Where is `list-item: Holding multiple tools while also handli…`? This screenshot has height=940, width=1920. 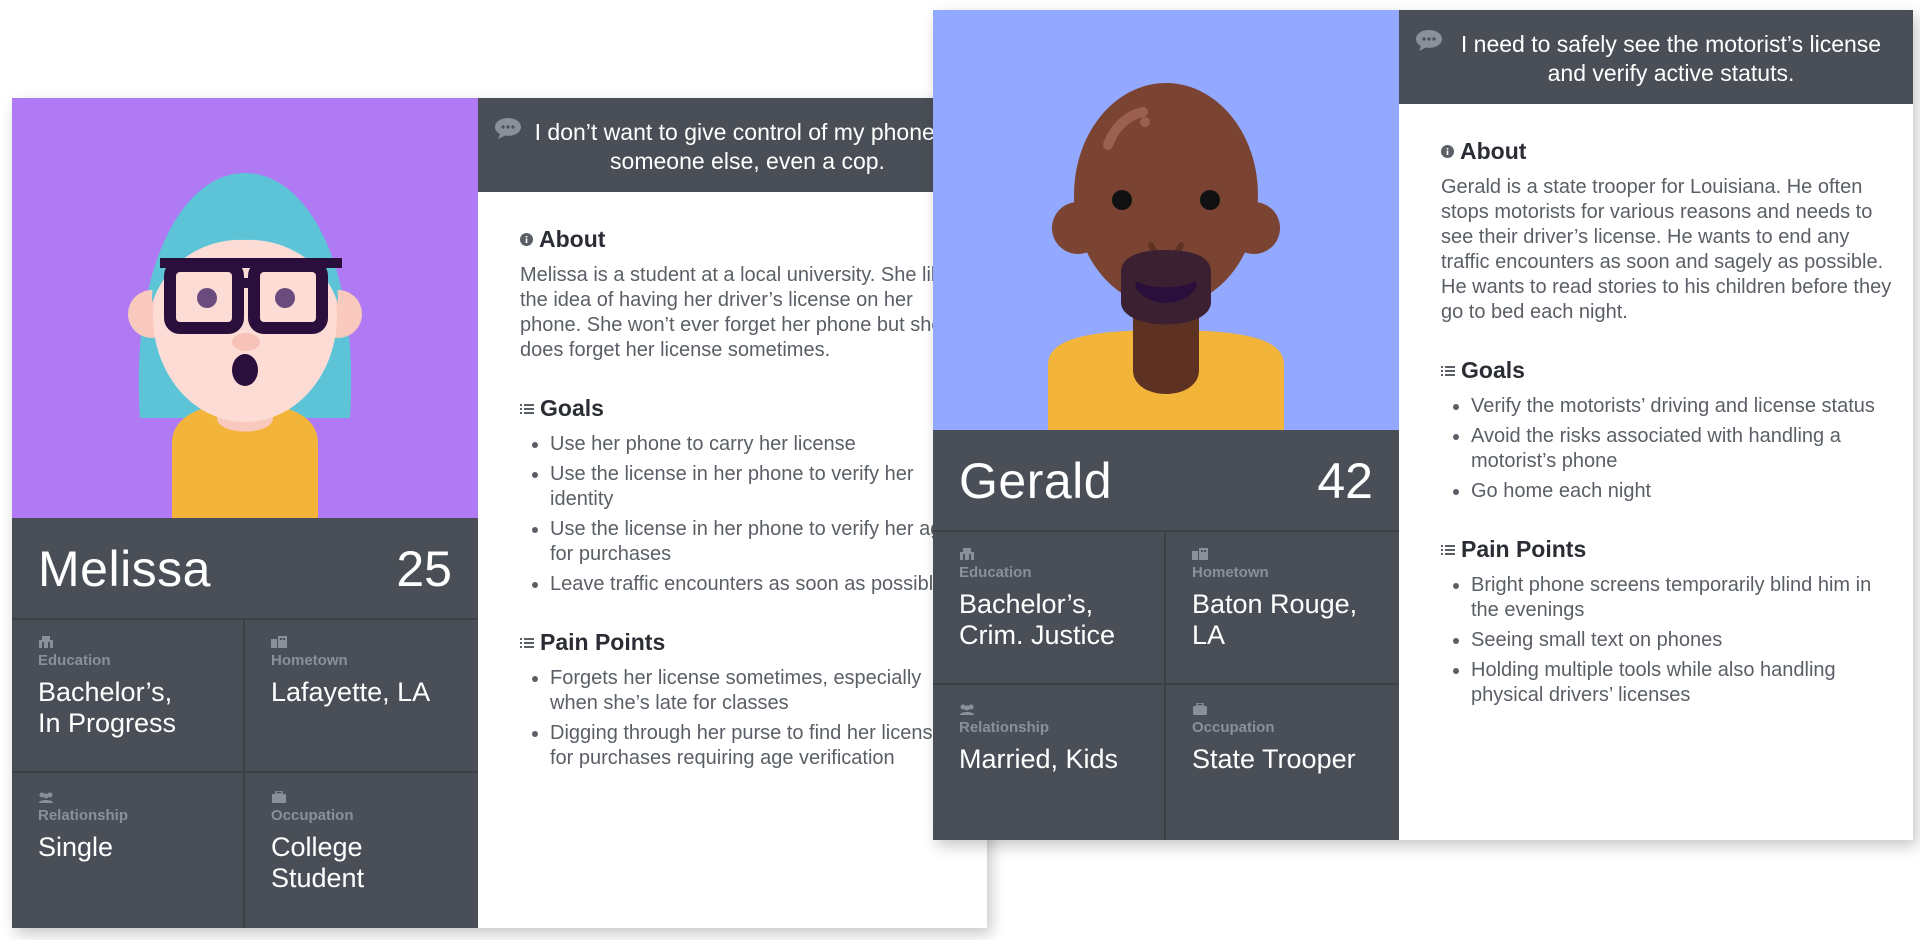 list-item: Holding multiple tools while also handli… is located at coordinates (1683, 683).